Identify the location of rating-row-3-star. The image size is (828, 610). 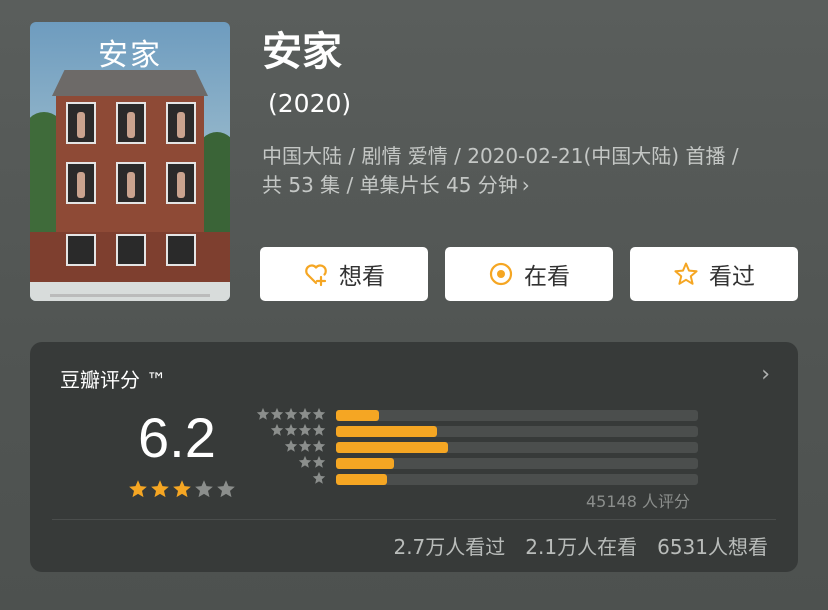
(477, 446).